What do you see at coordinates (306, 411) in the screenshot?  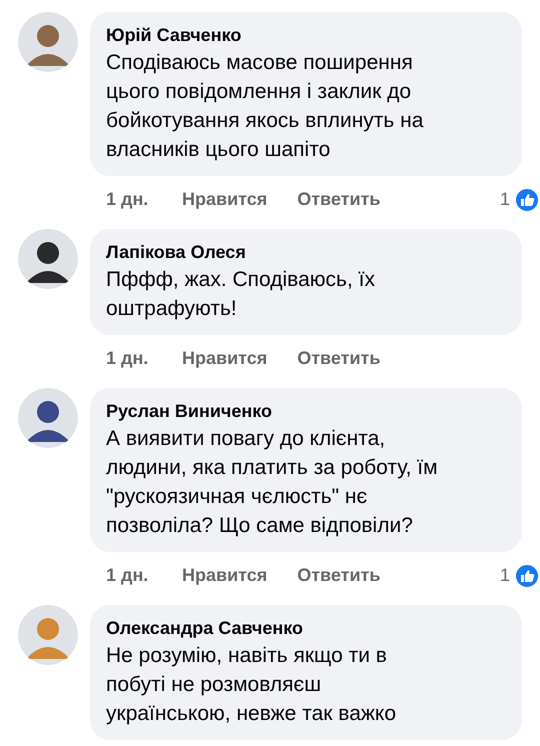 I see `author-name: Руслан Виниченко` at bounding box center [306, 411].